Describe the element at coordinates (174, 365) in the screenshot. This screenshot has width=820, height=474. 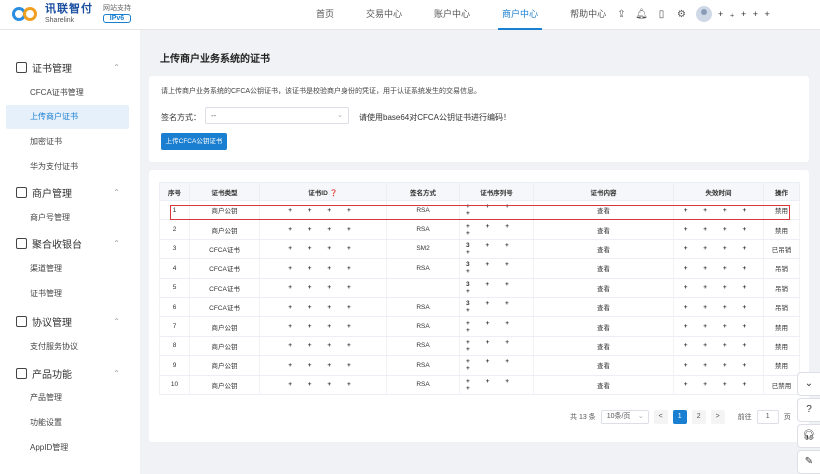
I see `row-number: 9` at that location.